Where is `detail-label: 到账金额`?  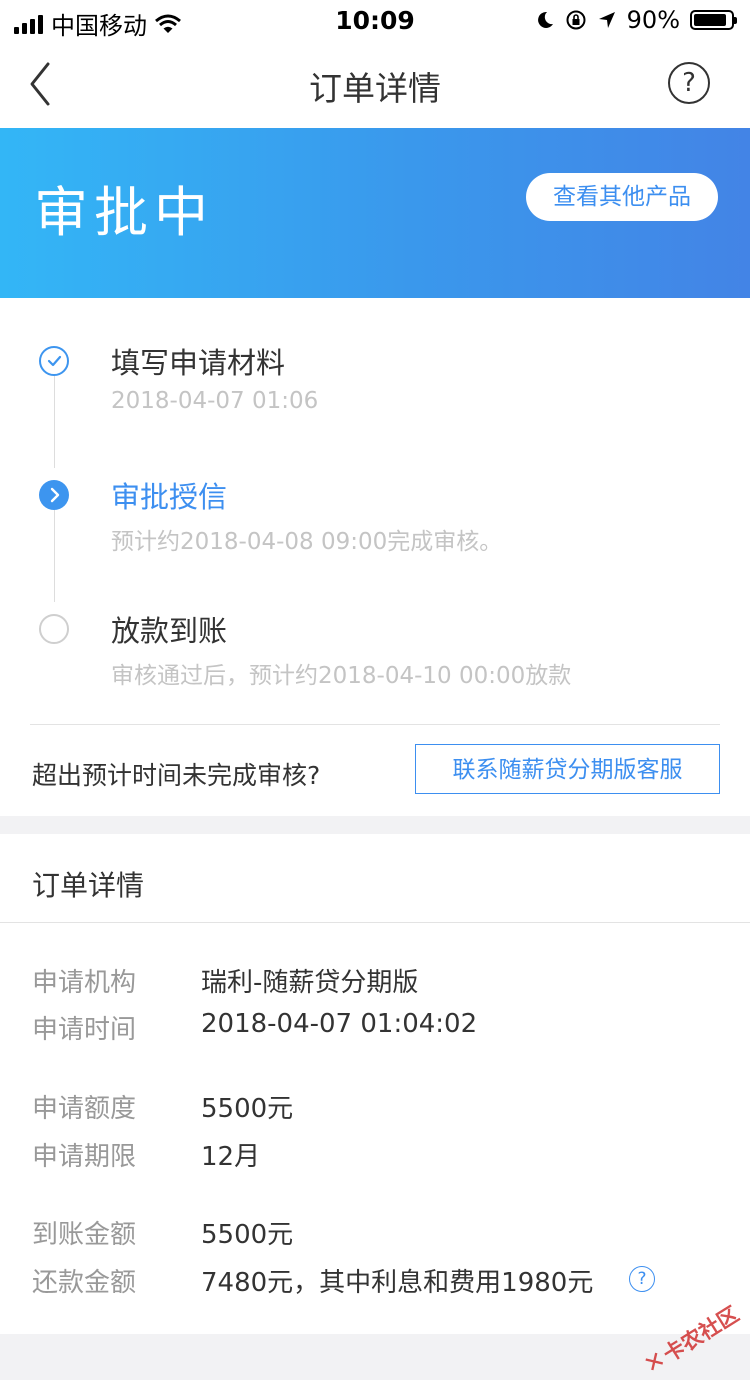 detail-label: 到账金额 is located at coordinates (84, 1235).